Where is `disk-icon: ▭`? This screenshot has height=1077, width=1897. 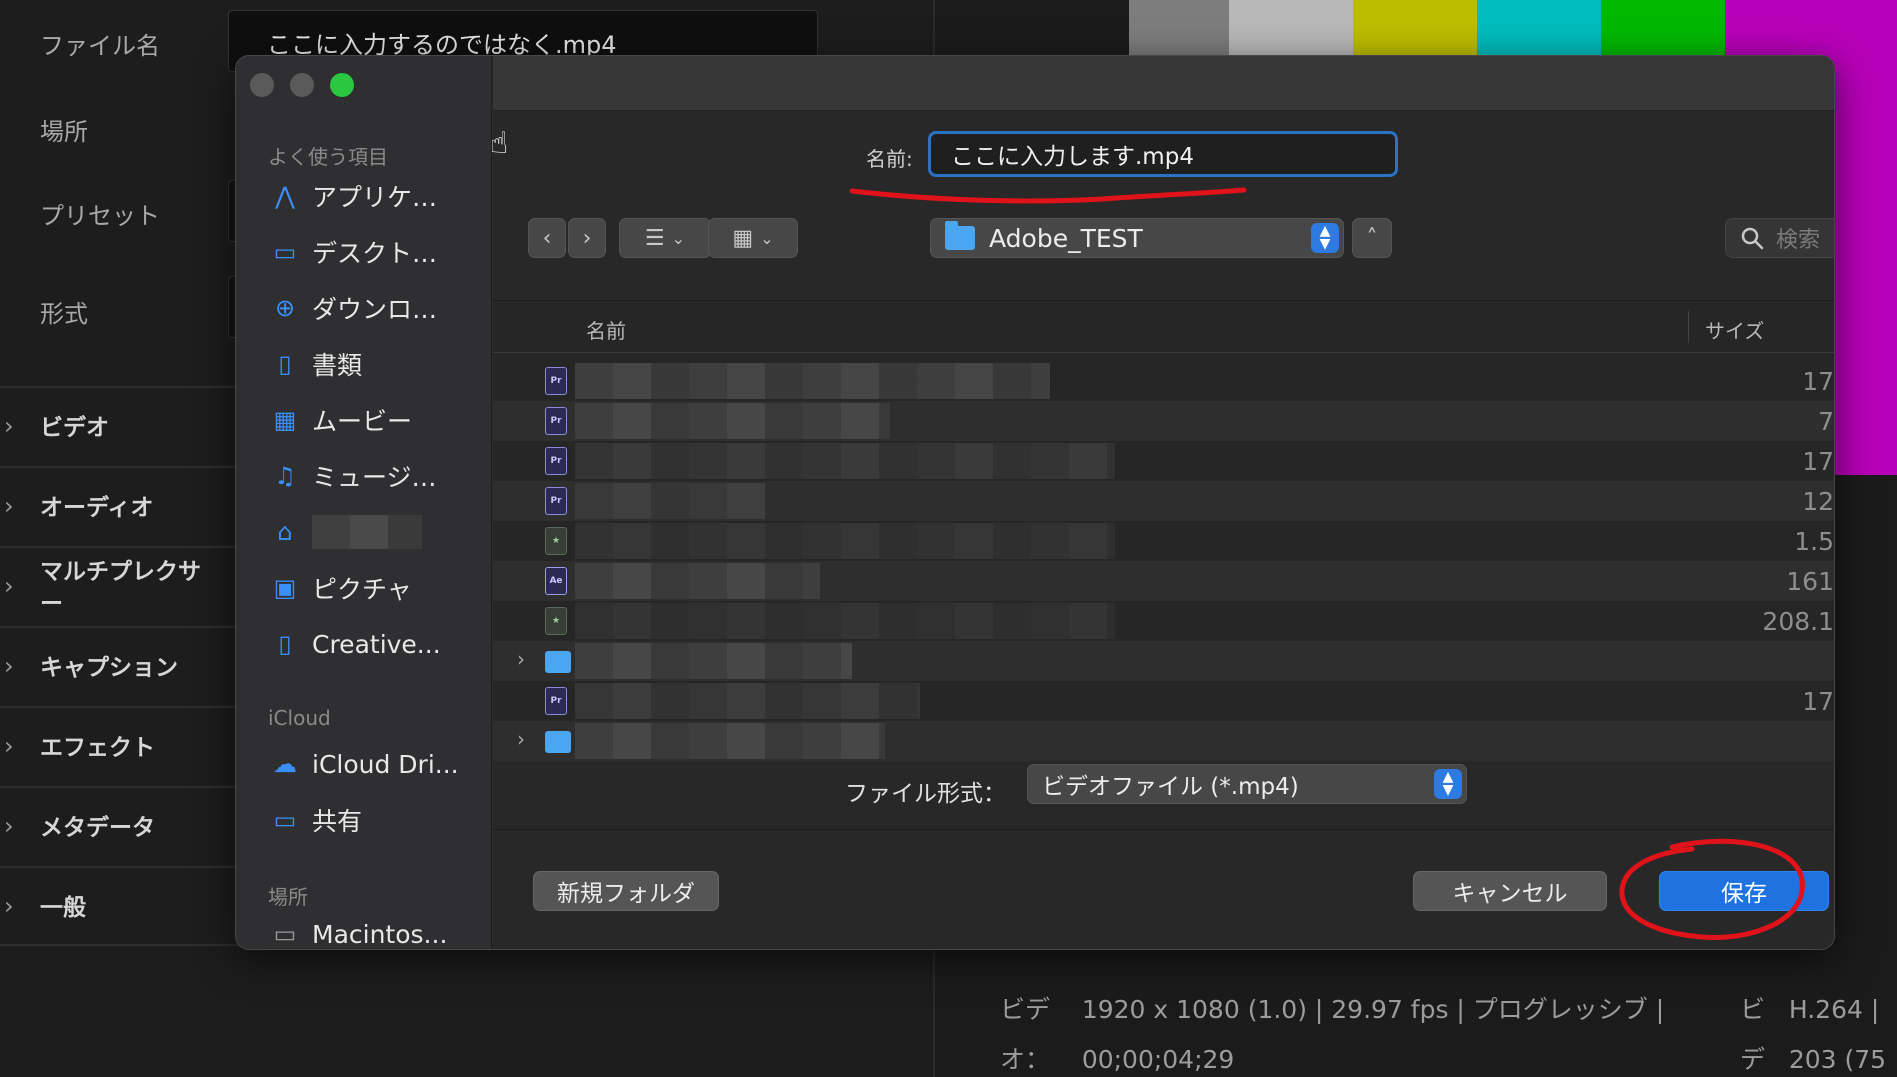 disk-icon: ▭ is located at coordinates (285, 934).